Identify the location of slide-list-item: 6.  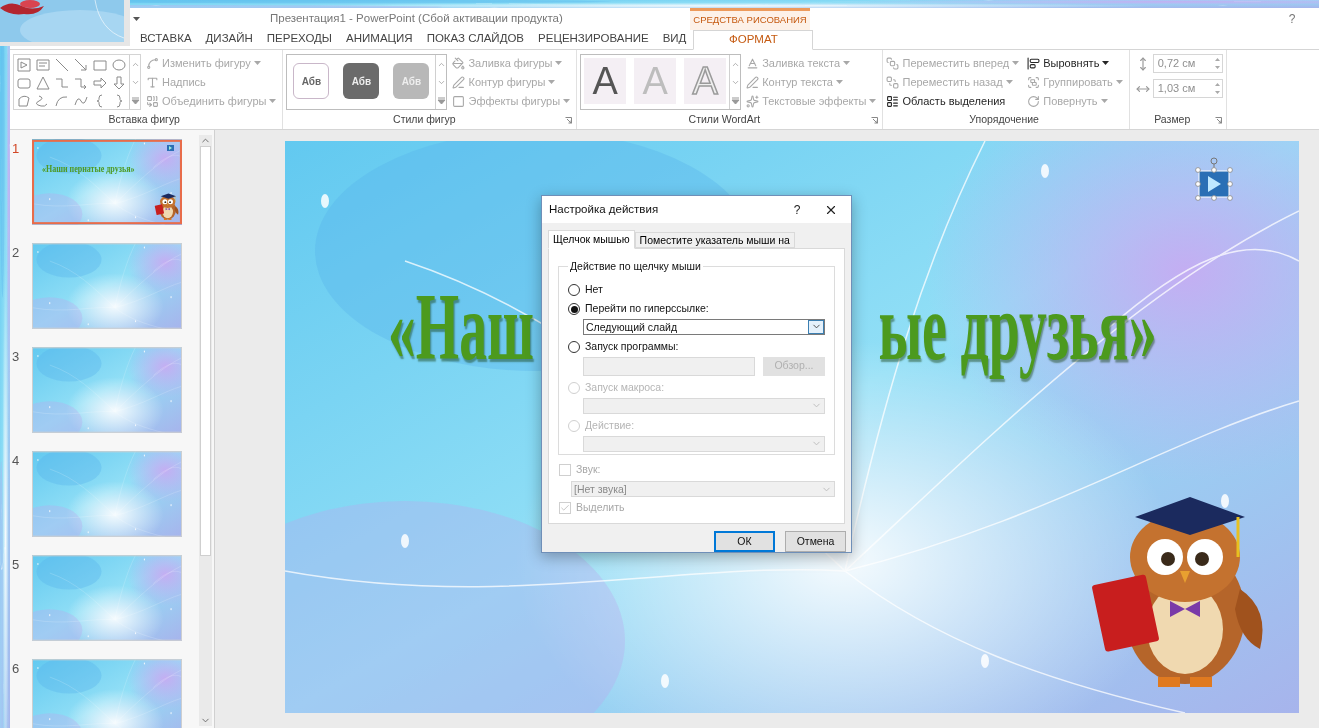
(98, 693).